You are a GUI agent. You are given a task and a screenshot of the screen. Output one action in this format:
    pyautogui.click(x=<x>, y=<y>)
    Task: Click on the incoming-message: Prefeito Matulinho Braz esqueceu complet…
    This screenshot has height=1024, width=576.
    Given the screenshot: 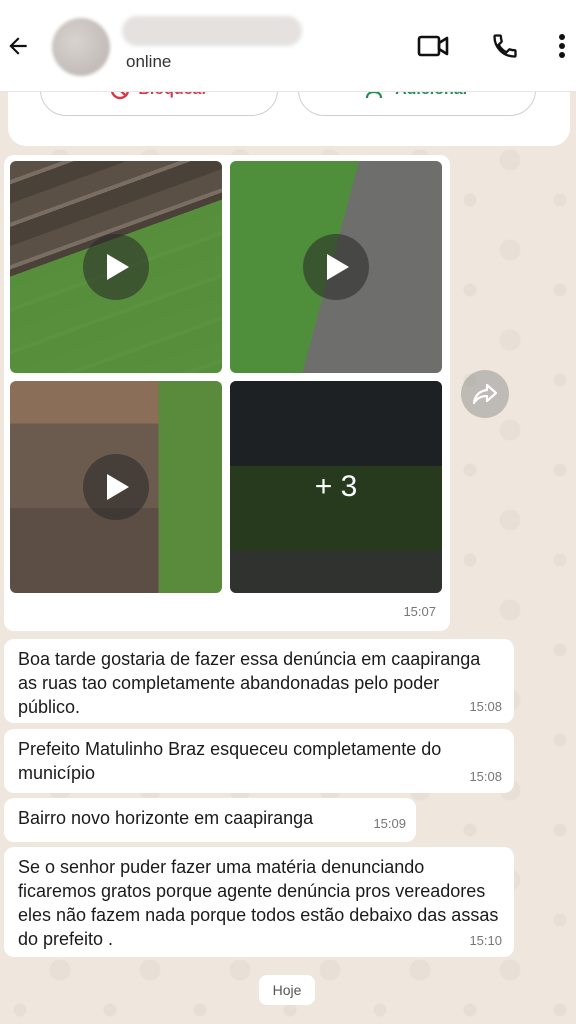 What is the action you would take?
    pyautogui.click(x=259, y=761)
    